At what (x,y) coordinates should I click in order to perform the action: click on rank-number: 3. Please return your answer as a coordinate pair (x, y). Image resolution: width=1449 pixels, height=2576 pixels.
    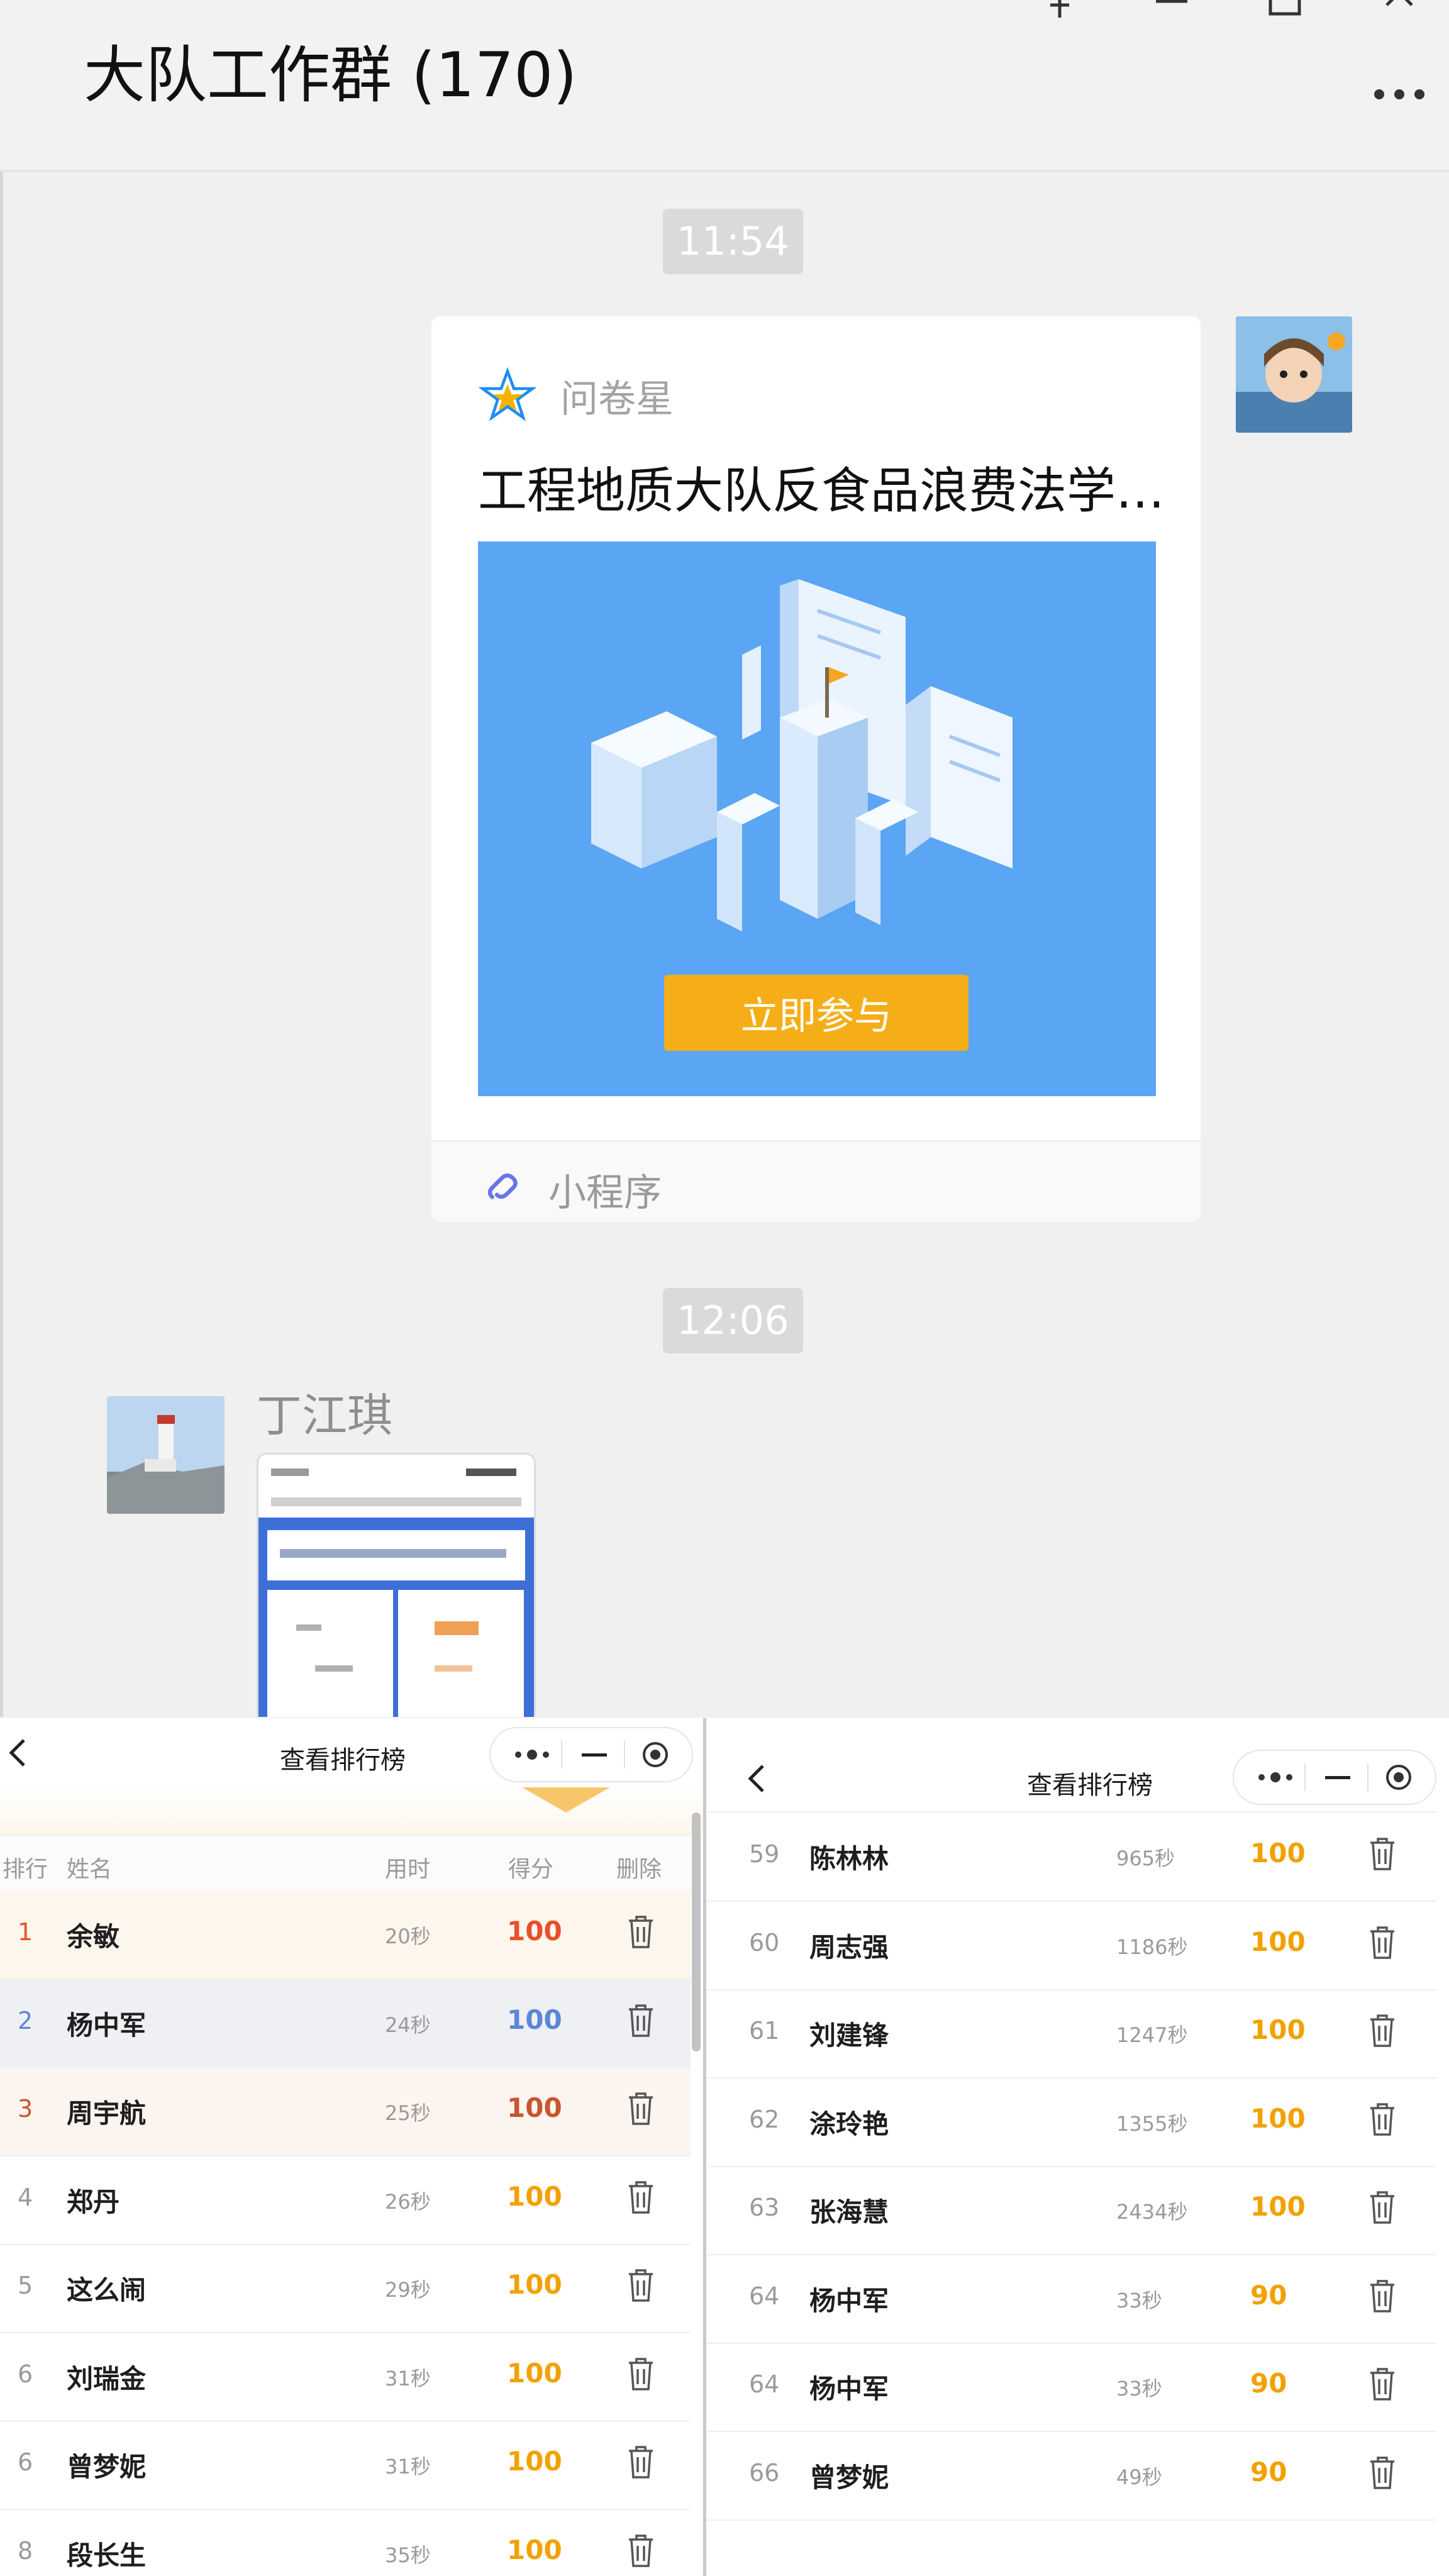
    Looking at the image, I should click on (25, 2109).